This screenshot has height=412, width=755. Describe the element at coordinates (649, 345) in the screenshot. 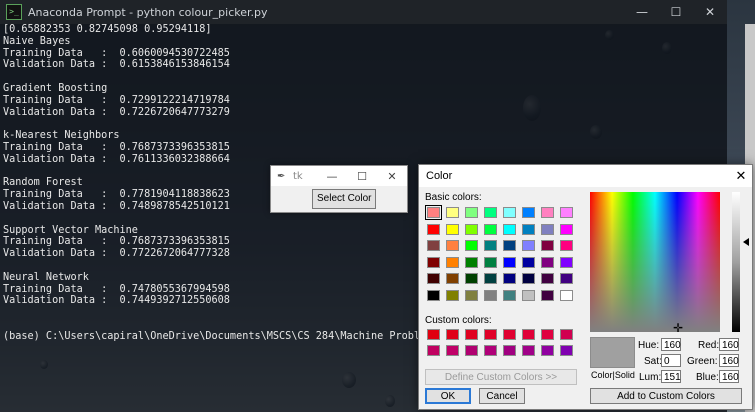

I see `hue-label: Hue:` at that location.